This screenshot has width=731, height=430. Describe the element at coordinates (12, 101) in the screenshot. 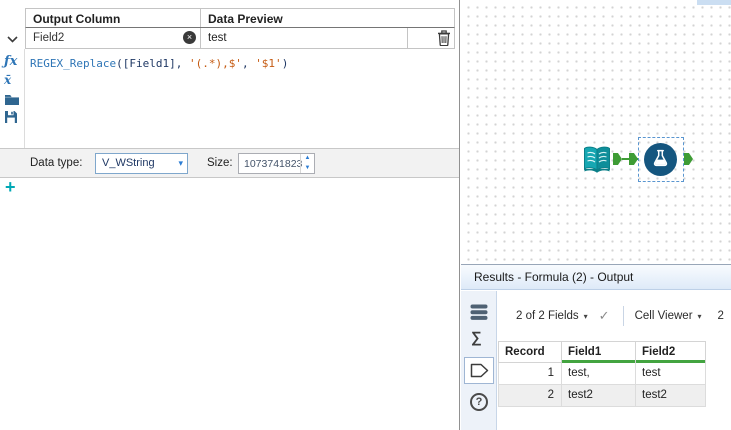

I see `constants-icon` at that location.